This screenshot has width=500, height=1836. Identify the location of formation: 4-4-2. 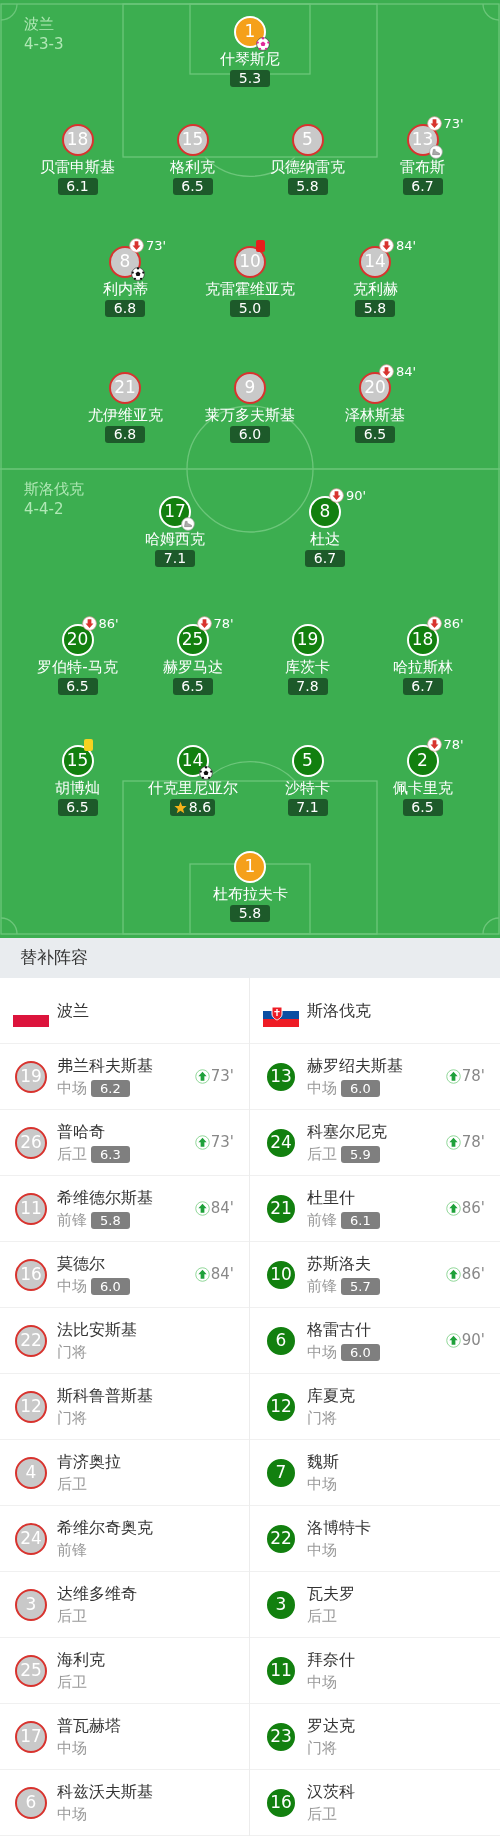
(44, 509).